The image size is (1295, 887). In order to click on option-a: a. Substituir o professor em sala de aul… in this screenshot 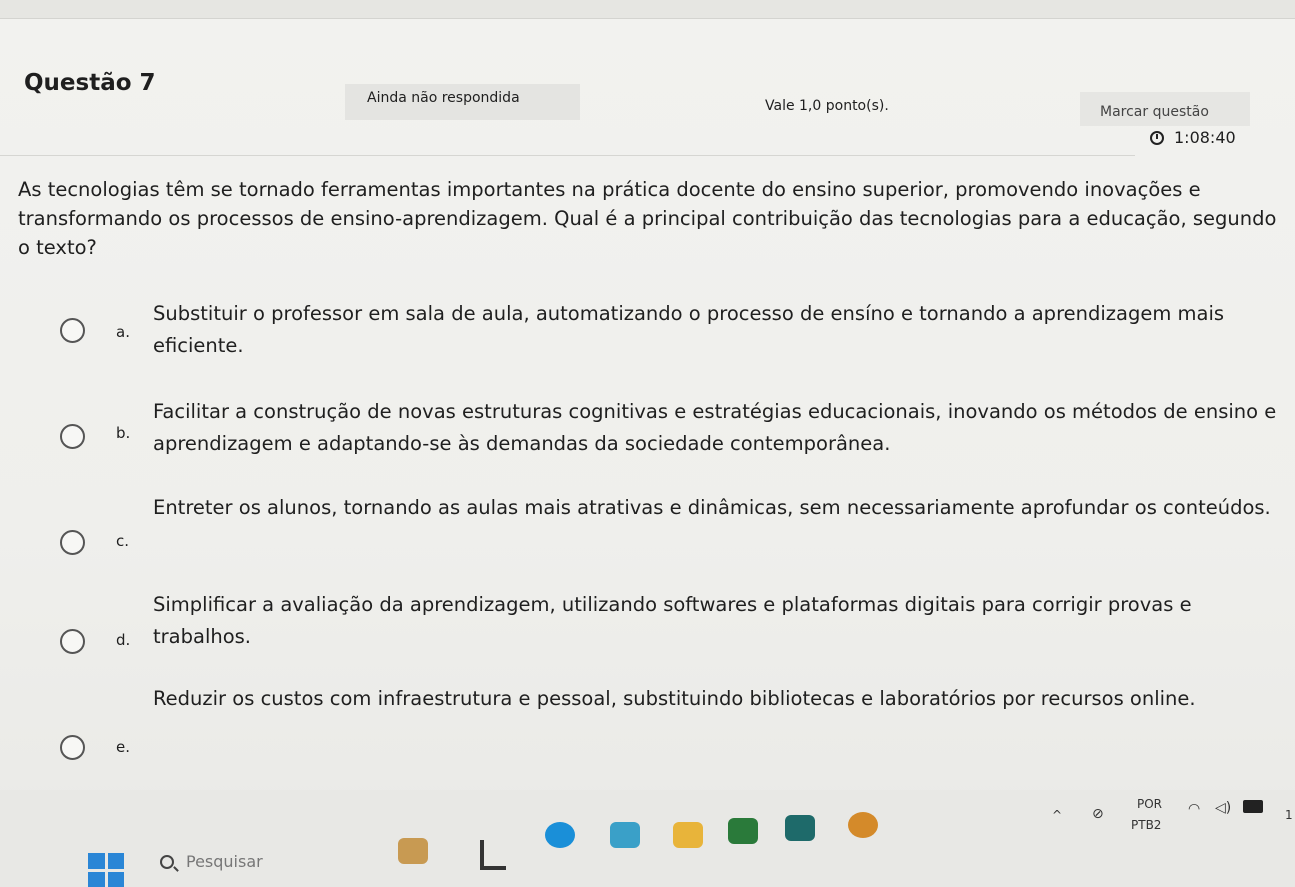, I will do `click(675, 338)`.